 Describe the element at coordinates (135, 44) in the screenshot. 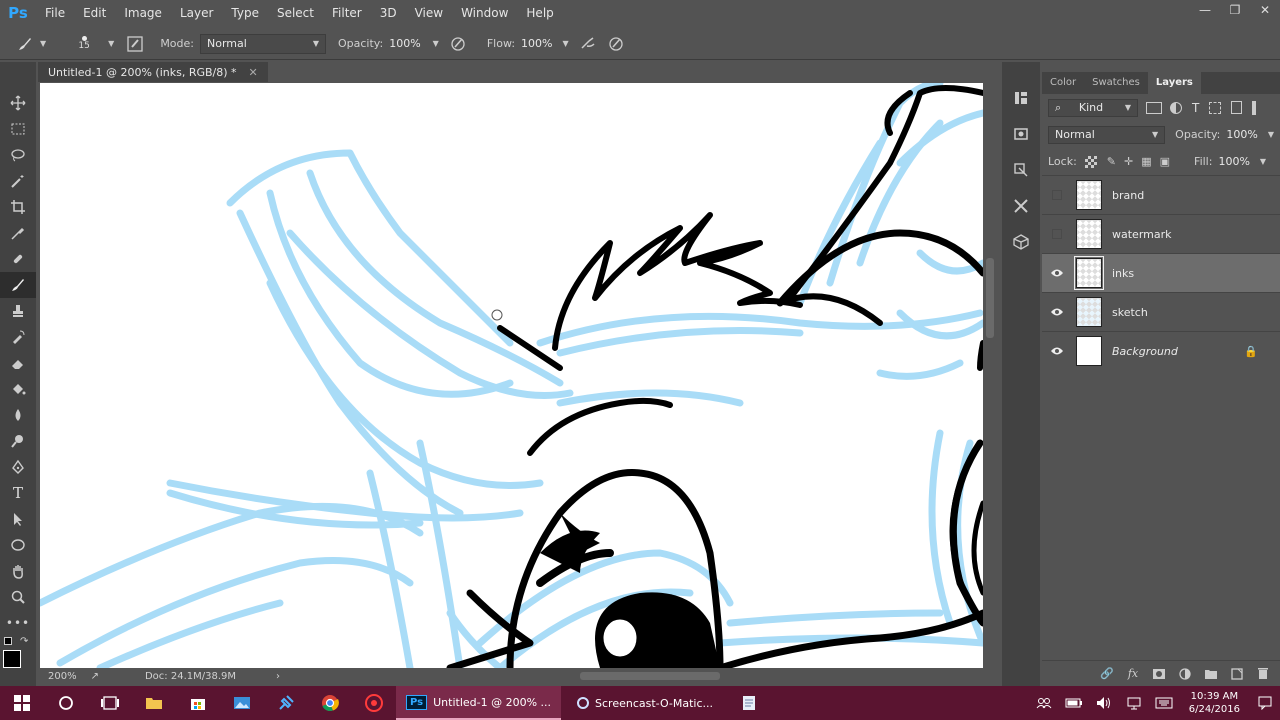

I see `brush-panel-icon` at that location.